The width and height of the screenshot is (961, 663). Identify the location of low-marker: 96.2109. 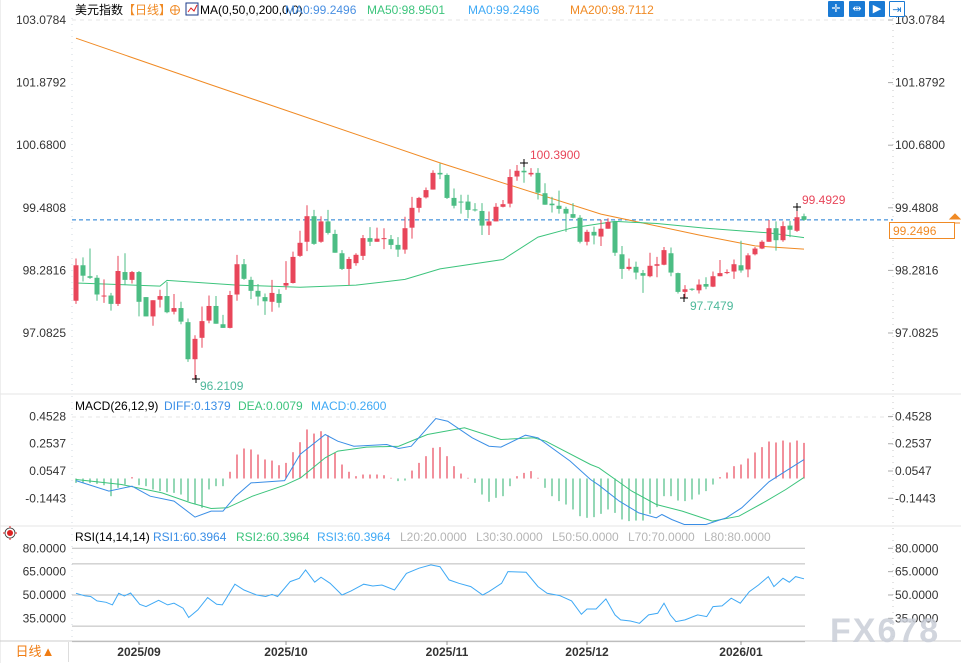
(218, 384).